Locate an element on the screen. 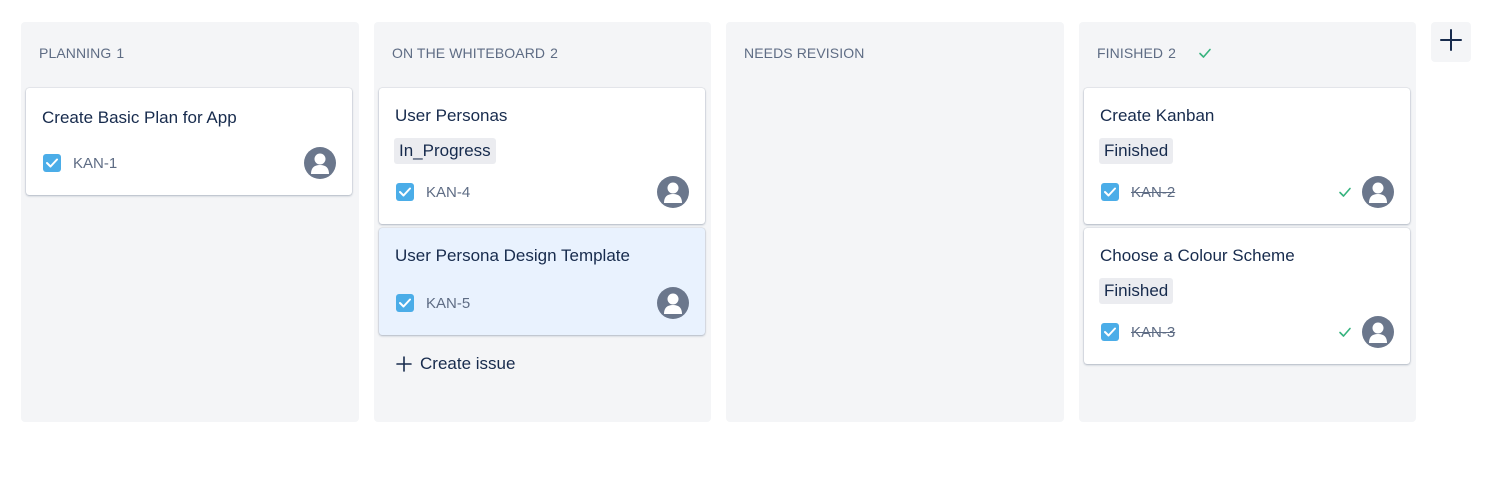  create-issue-label: Create issue is located at coordinates (468, 363).